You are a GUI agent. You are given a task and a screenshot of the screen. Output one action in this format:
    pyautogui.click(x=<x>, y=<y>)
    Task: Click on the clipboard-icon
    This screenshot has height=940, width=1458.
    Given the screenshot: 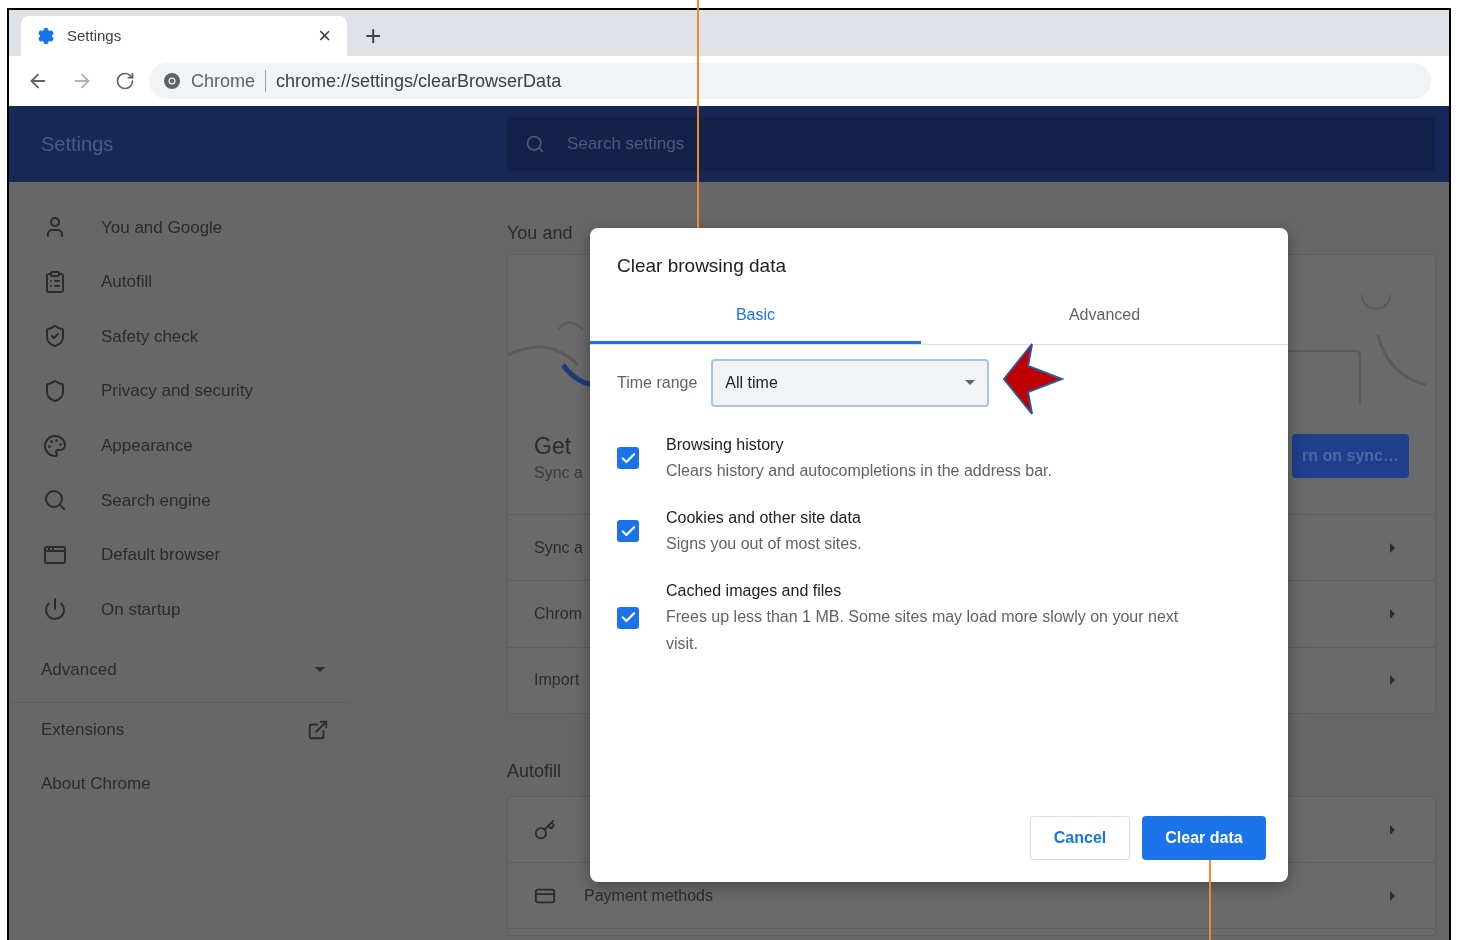 What is the action you would take?
    pyautogui.click(x=55, y=281)
    